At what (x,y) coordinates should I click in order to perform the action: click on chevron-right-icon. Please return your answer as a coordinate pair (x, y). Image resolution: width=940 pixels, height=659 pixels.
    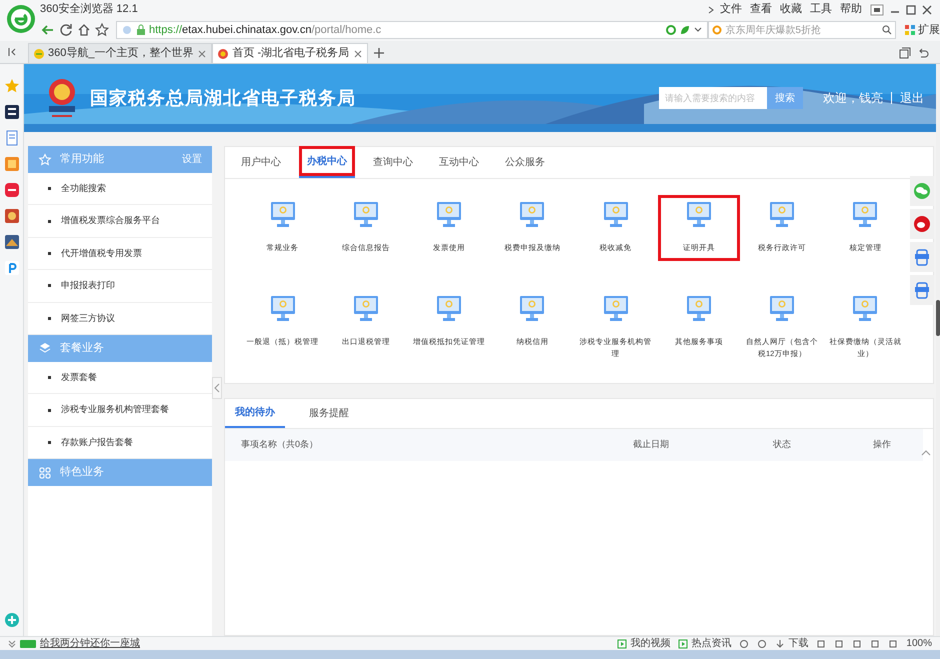
    Looking at the image, I should click on (711, 10).